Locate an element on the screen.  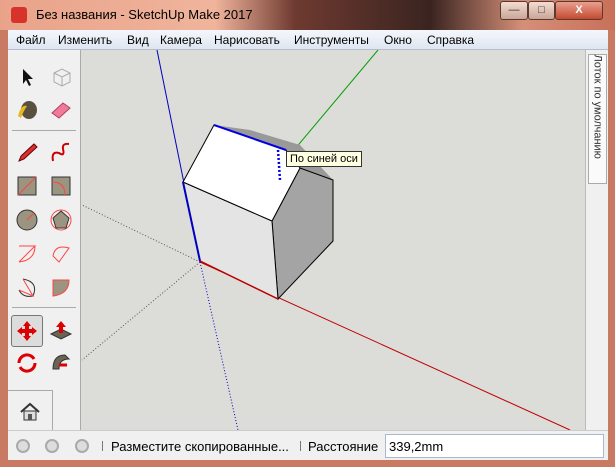
tray-tab-label: Лоток по умолчанию is located at coordinates (597, 106).